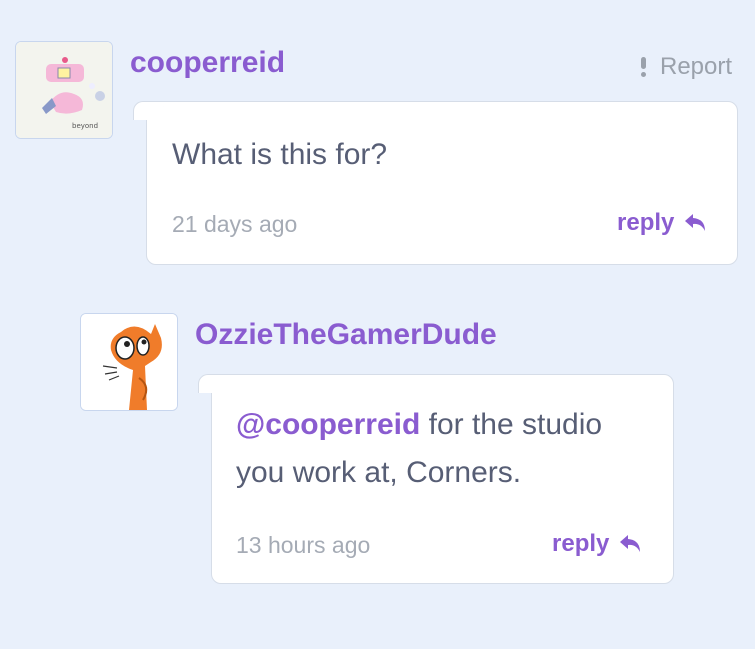  Describe the element at coordinates (280, 154) in the screenshot. I see `comment-text: What is this for?` at that location.